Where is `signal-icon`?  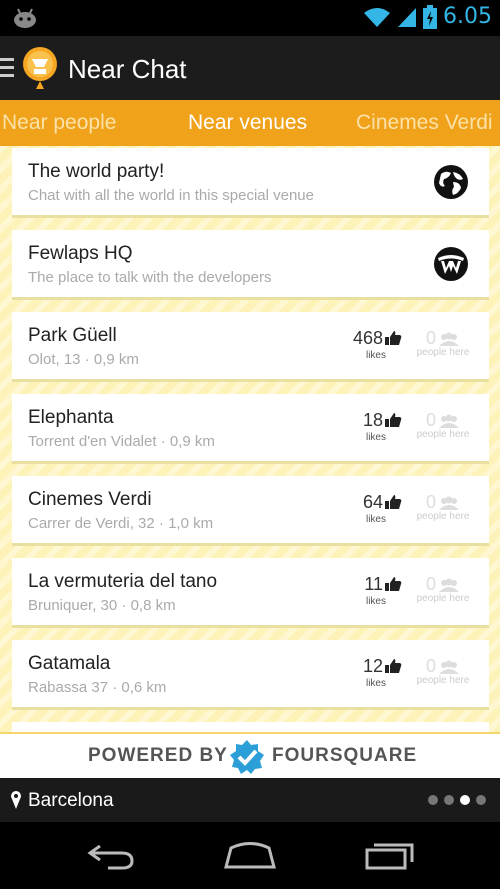
signal-icon is located at coordinates (407, 17).